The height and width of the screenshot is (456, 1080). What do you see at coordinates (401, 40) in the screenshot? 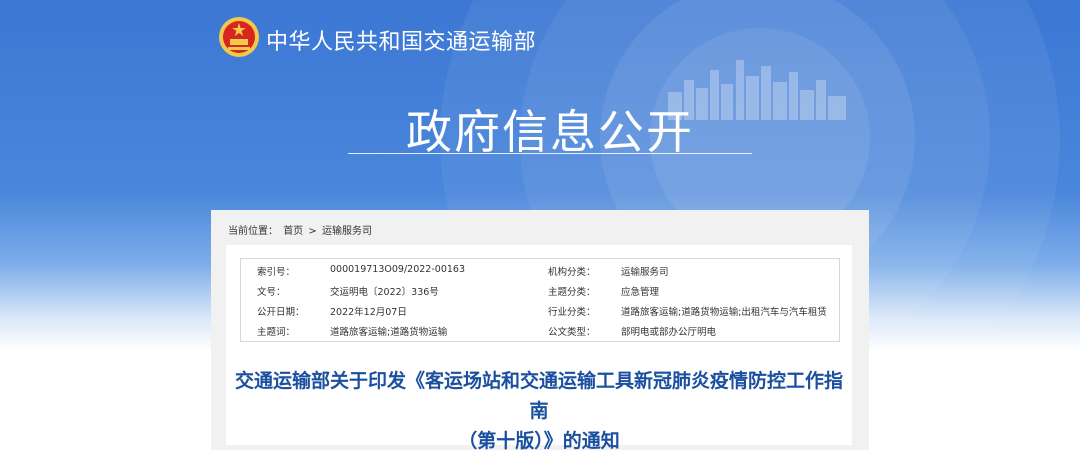
I see `ministry-name: 中华人民共和国交通运输部` at bounding box center [401, 40].